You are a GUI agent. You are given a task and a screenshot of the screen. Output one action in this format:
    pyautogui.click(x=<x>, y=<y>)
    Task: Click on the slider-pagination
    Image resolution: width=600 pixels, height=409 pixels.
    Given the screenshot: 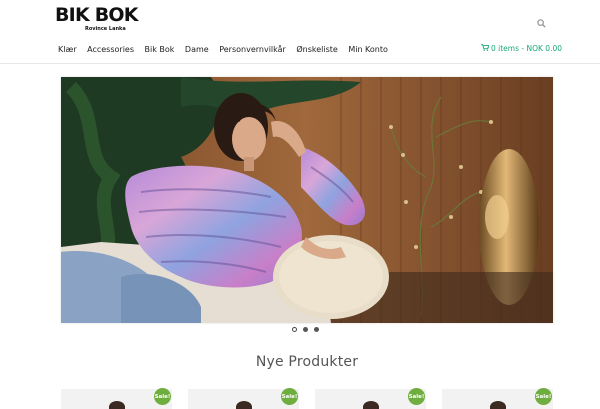 What is the action you would take?
    pyautogui.click(x=308, y=329)
    